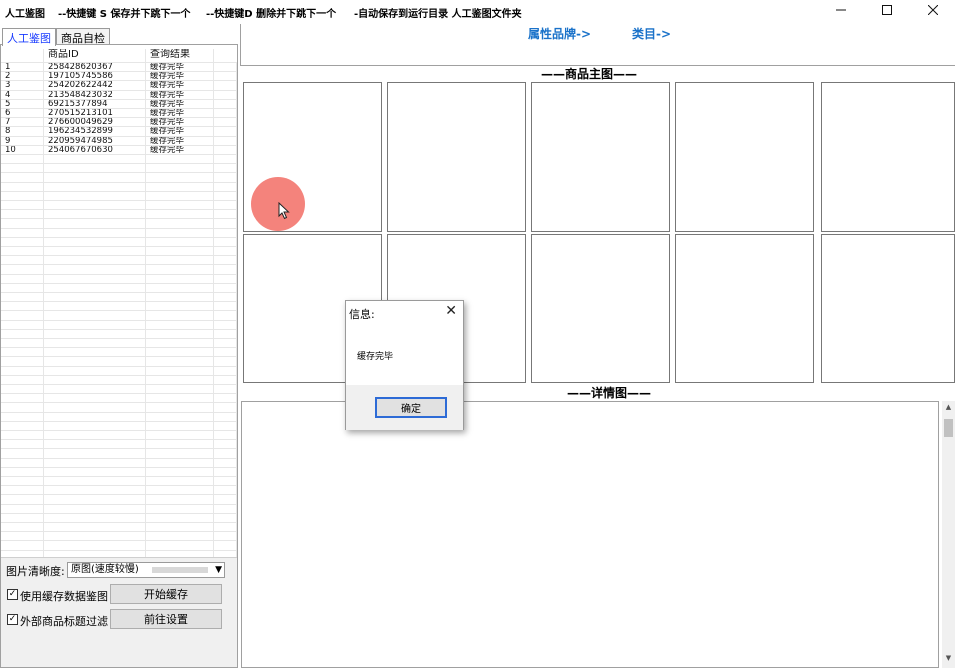  What do you see at coordinates (12, 619) in the screenshot?
I see `title-filter-checkbox: ✓` at bounding box center [12, 619].